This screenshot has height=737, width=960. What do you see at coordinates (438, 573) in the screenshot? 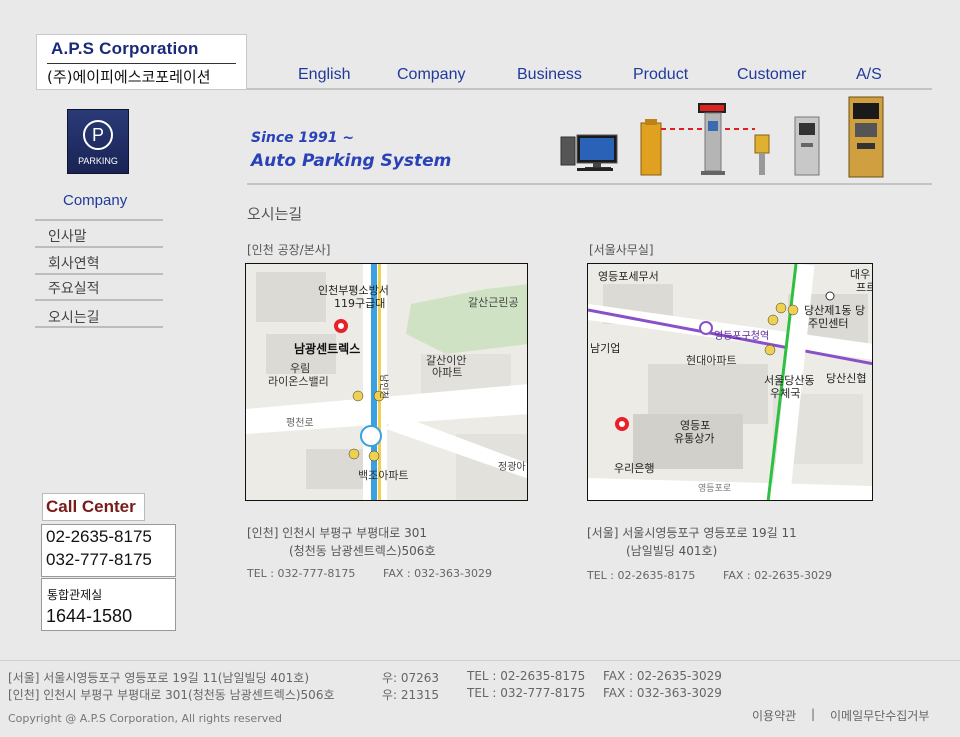
I see `incheon-fax: FAX : 032-363-3029` at bounding box center [438, 573].